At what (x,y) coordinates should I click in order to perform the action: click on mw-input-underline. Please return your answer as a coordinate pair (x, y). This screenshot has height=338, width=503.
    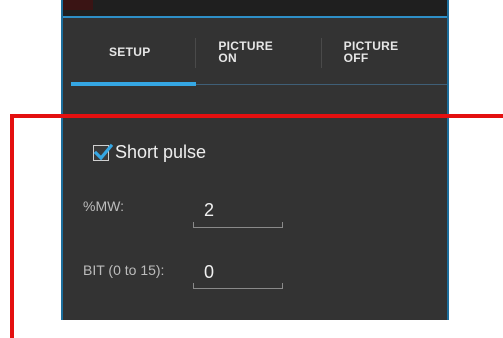
    Looking at the image, I should click on (238, 225).